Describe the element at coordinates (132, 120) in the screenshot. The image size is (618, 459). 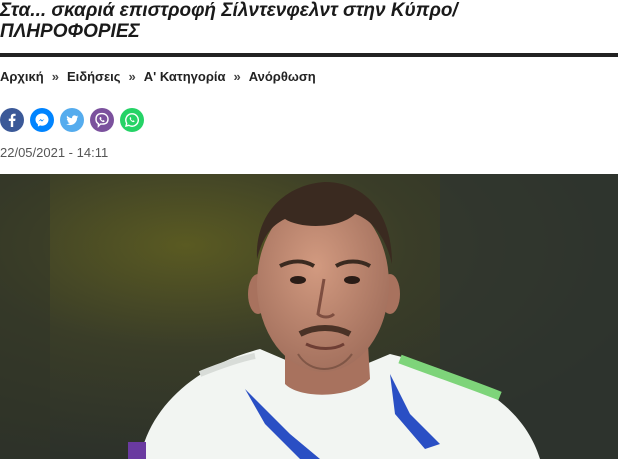
I see `whatsapp-icon` at that location.